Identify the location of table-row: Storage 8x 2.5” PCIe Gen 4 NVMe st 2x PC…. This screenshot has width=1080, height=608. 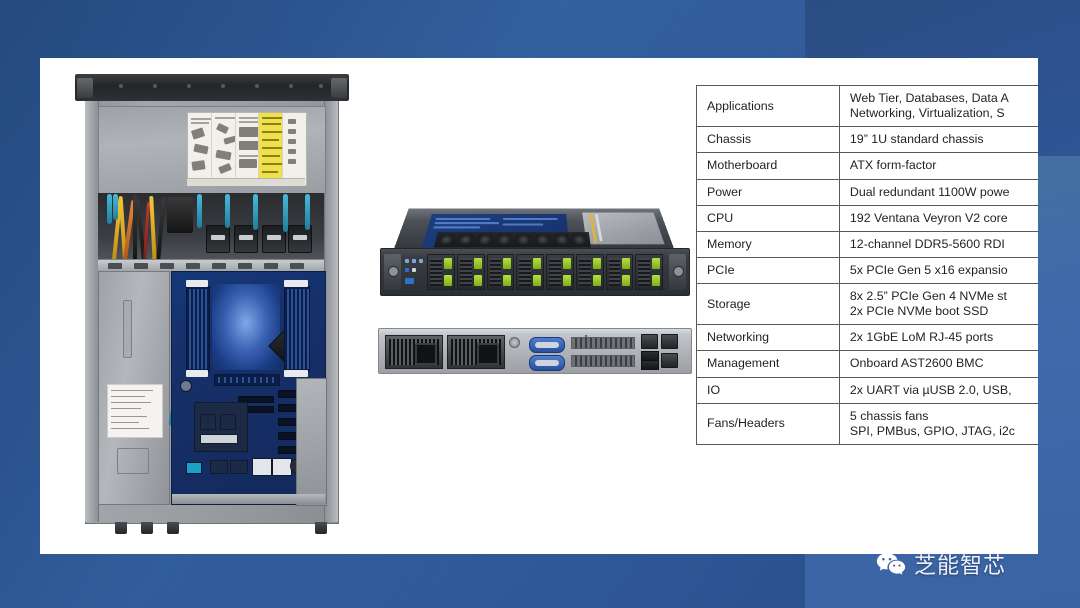
(867, 304).